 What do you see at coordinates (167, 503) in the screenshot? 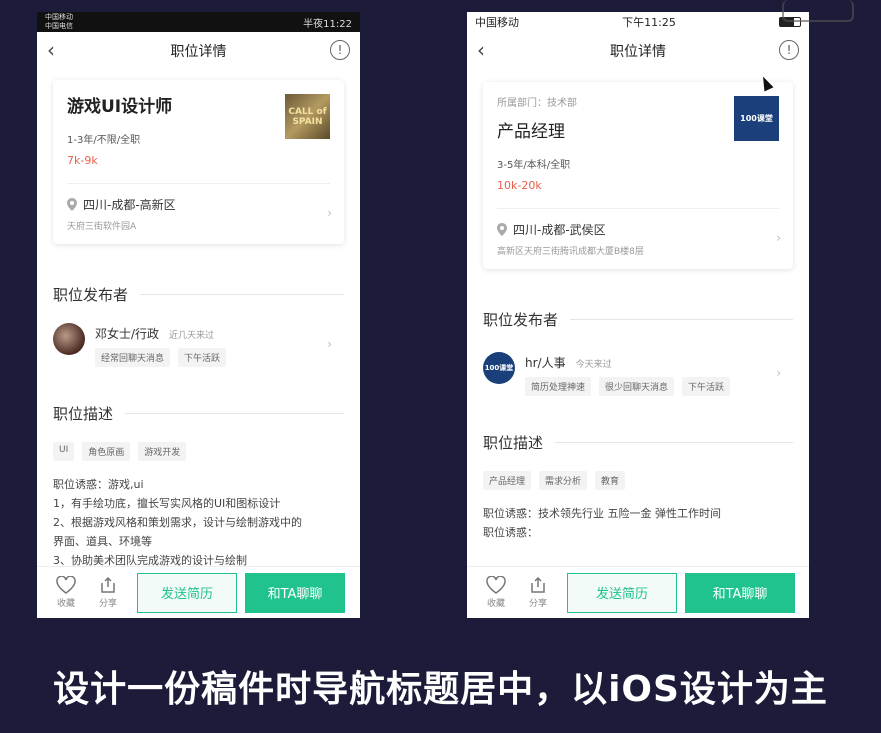
I see `description-line: 1，有手绘功底，擅长写实风格的UI和图标设计` at bounding box center [167, 503].